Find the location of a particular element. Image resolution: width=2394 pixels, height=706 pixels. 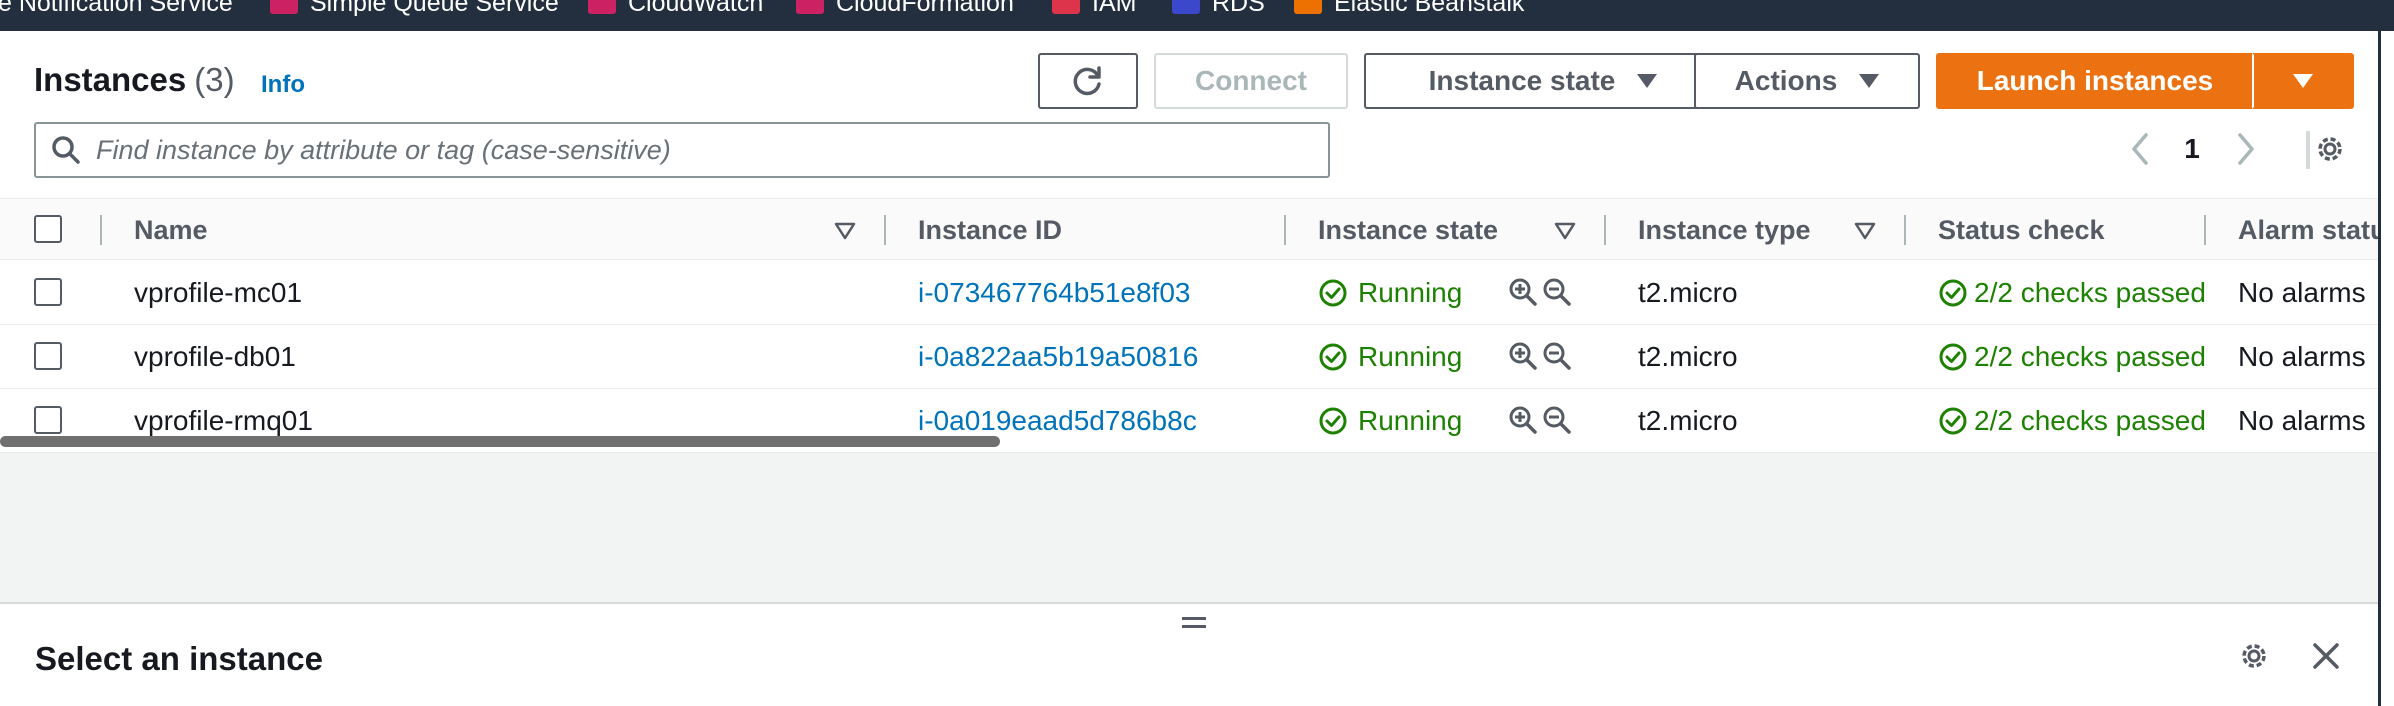

vertical-scrollbar-edge is located at coordinates (2386, 368).